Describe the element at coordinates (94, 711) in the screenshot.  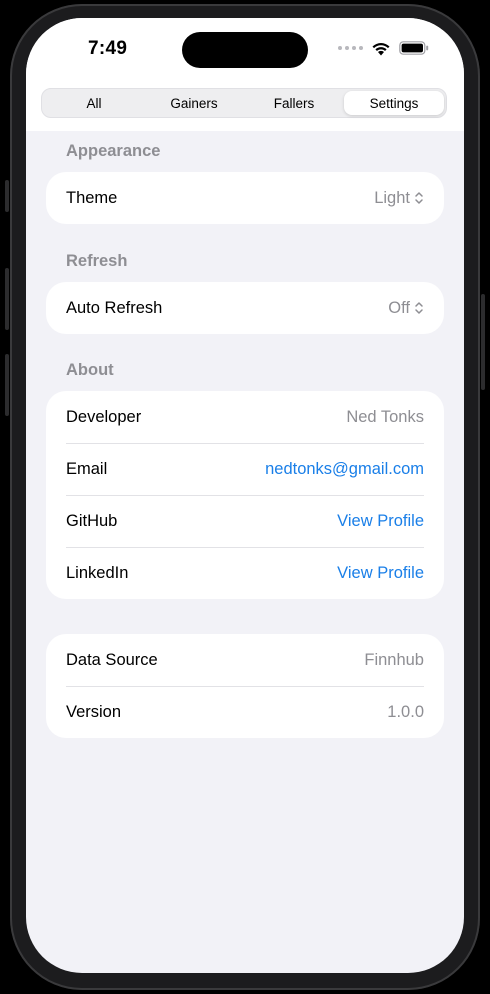
I see `version-label: Version` at that location.